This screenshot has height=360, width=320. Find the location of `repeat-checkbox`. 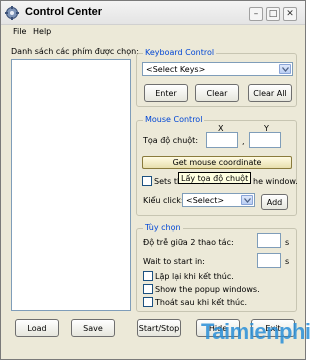

repeat-checkbox is located at coordinates (148, 276).